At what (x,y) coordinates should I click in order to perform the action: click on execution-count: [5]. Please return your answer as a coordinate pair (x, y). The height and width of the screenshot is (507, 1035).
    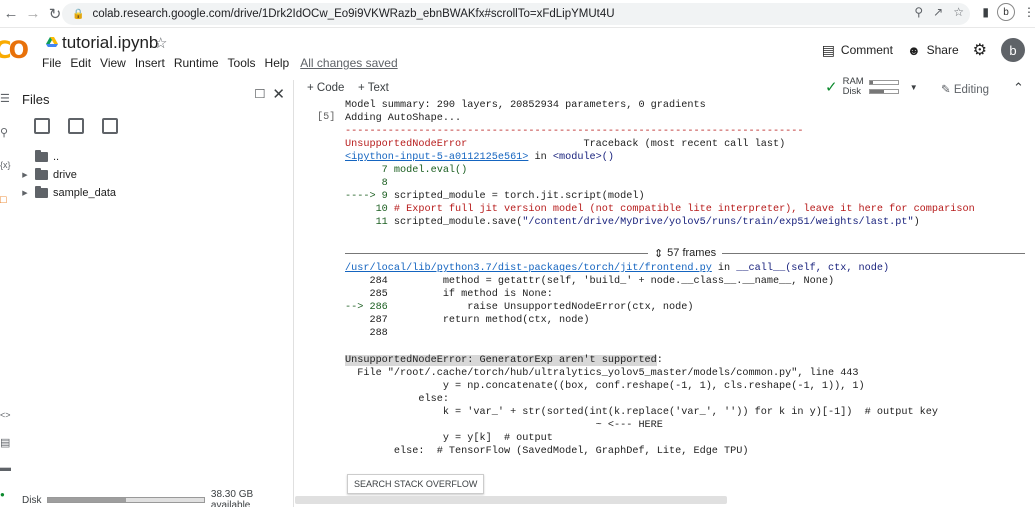
    Looking at the image, I should click on (326, 117).